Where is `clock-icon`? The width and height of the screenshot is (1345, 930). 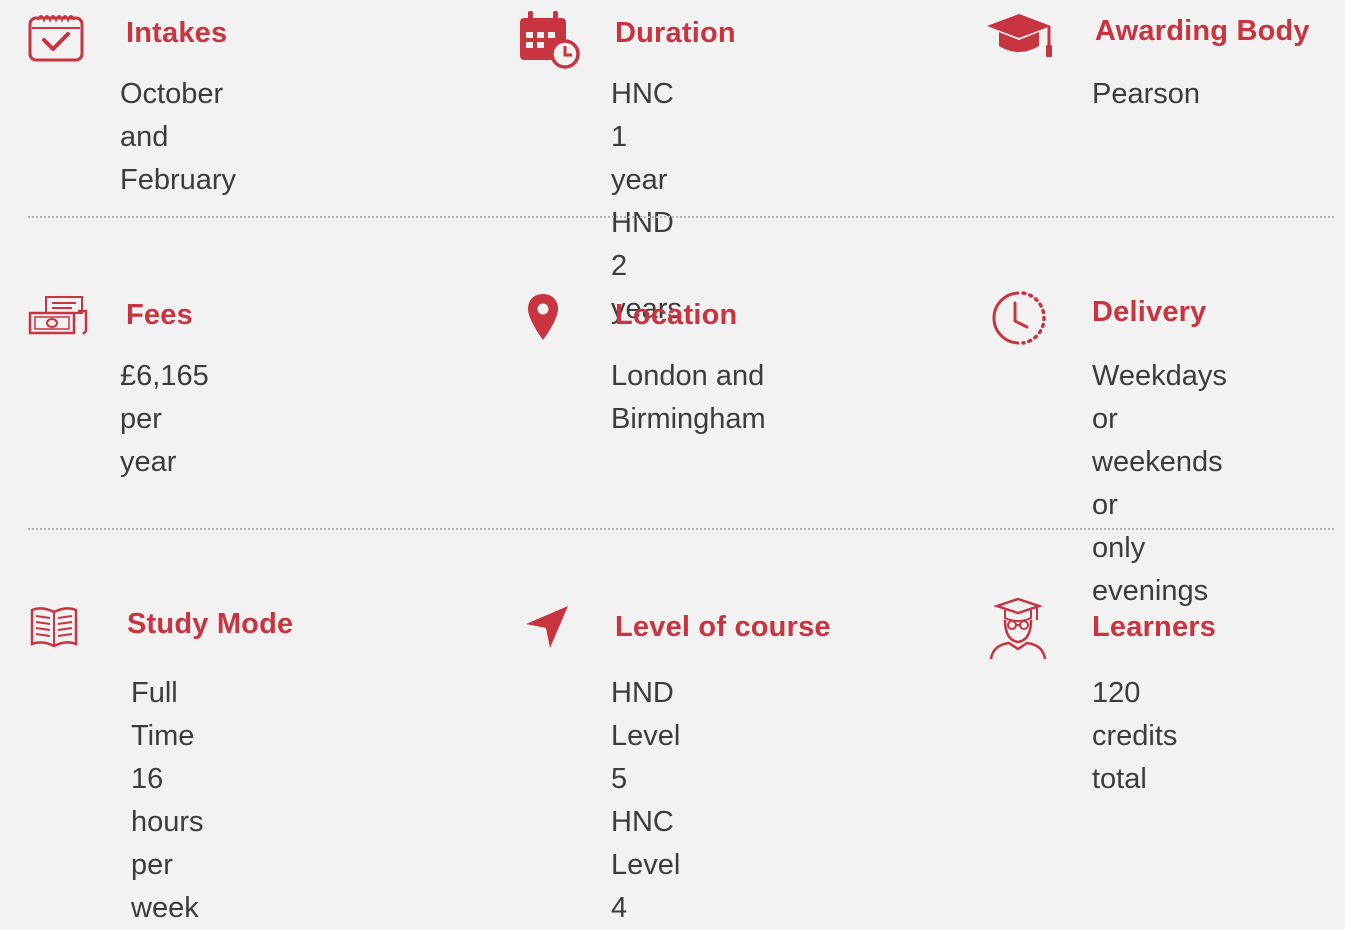
clock-icon is located at coordinates (1019, 318).